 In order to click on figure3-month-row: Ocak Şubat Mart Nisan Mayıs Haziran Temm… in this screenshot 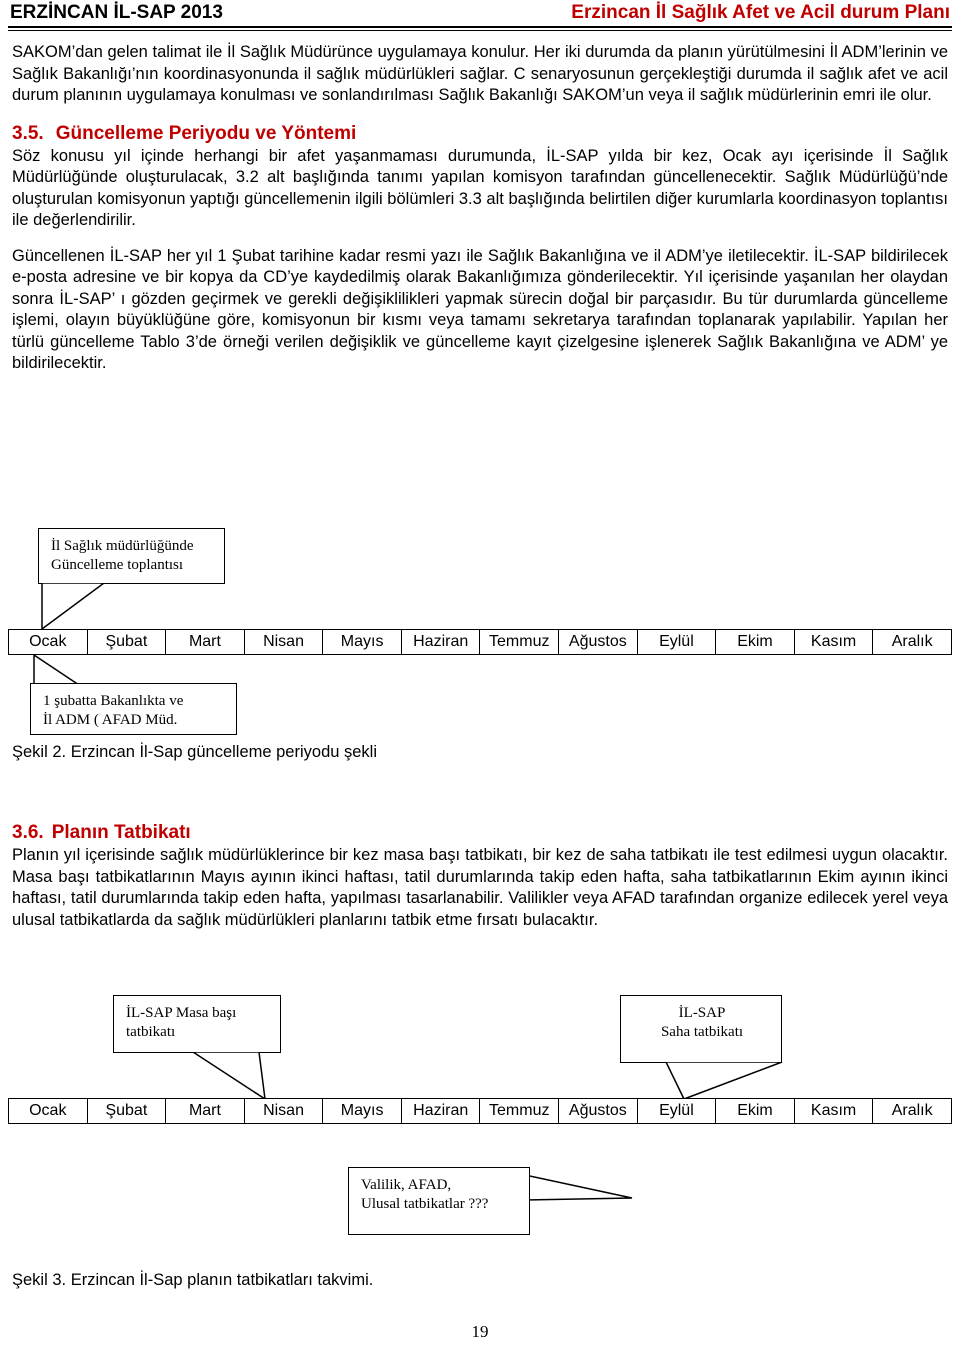, I will do `click(480, 1111)`.